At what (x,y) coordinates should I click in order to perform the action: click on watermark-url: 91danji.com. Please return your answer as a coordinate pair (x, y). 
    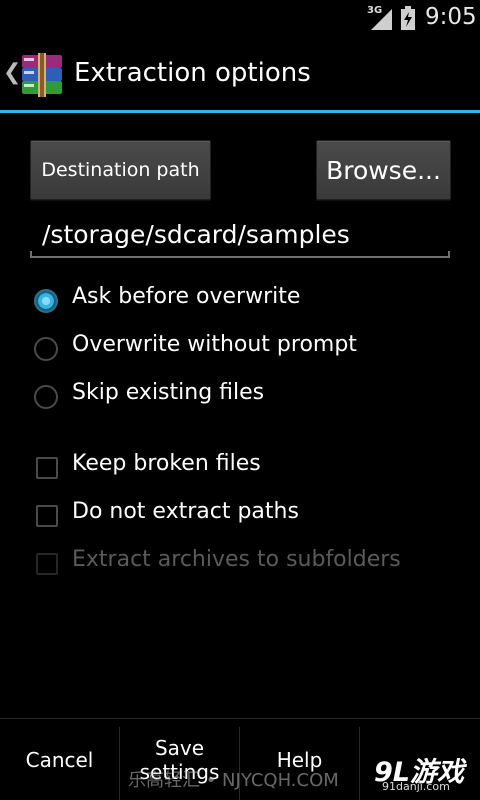
    Looking at the image, I should click on (416, 786).